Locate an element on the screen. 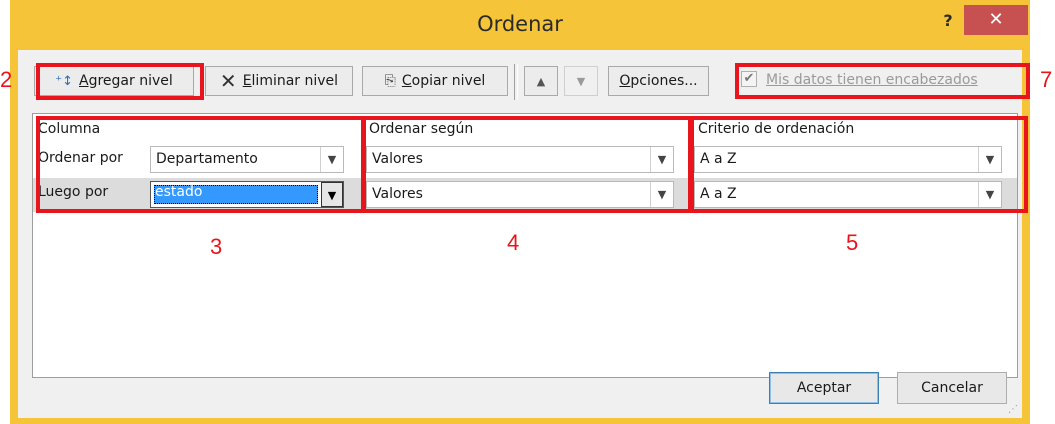 This screenshot has width=1055, height=424. title-bar: Ordenar ? ✕ is located at coordinates (520, 25).